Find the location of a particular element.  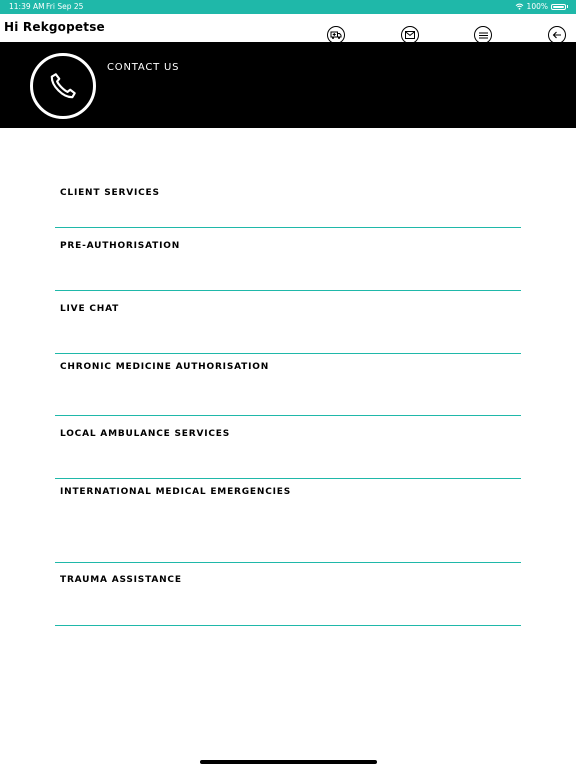

greeting: Hi Rekgopetse is located at coordinates (54, 27).